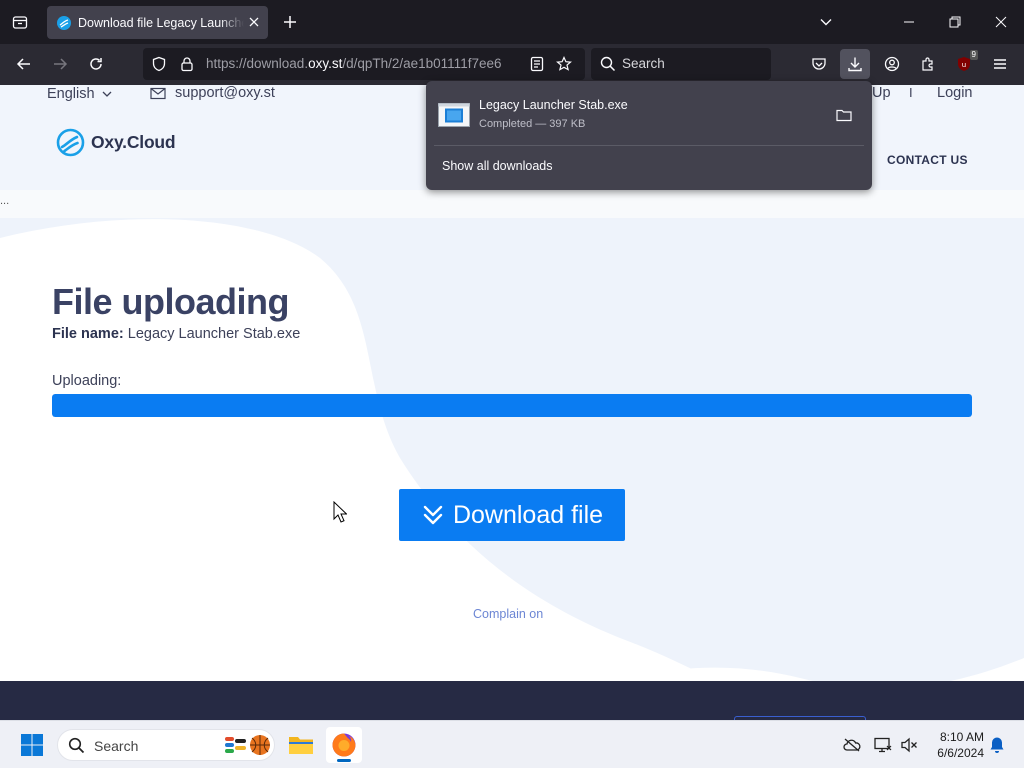 Image resolution: width=1024 pixels, height=768 pixels. I want to click on tab-list-icon, so click(20, 22).